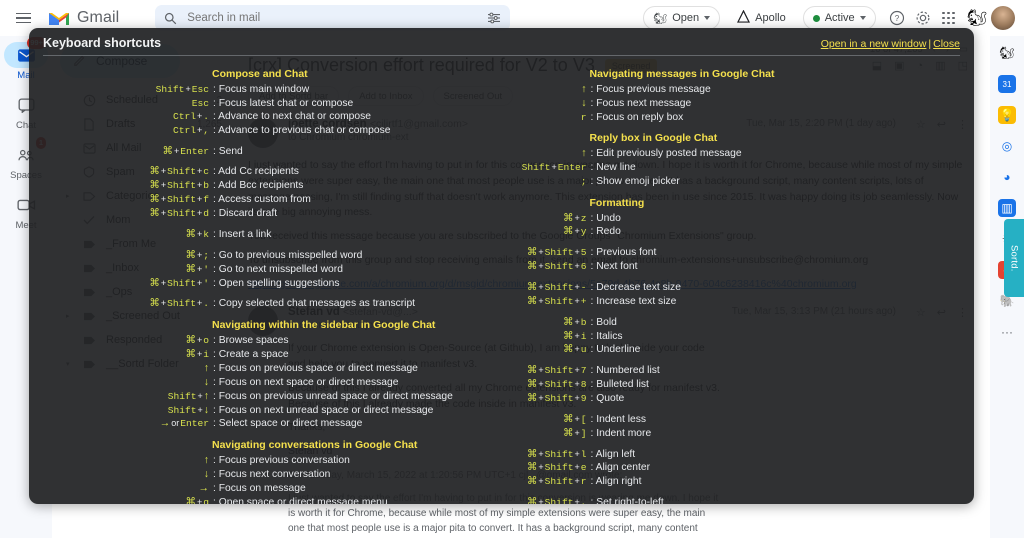 The height and width of the screenshot is (538, 1024). I want to click on shortcut-keys: ⌘+Shift+7, so click(556, 370).